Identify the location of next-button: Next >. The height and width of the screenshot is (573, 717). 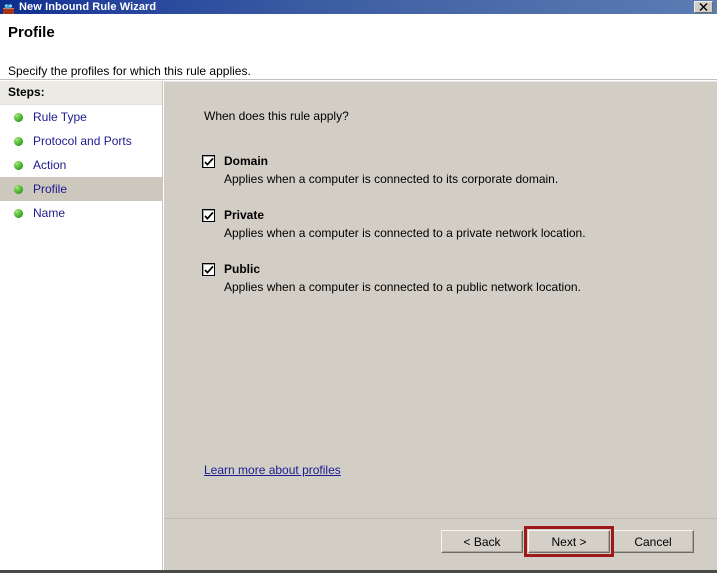
(569, 541).